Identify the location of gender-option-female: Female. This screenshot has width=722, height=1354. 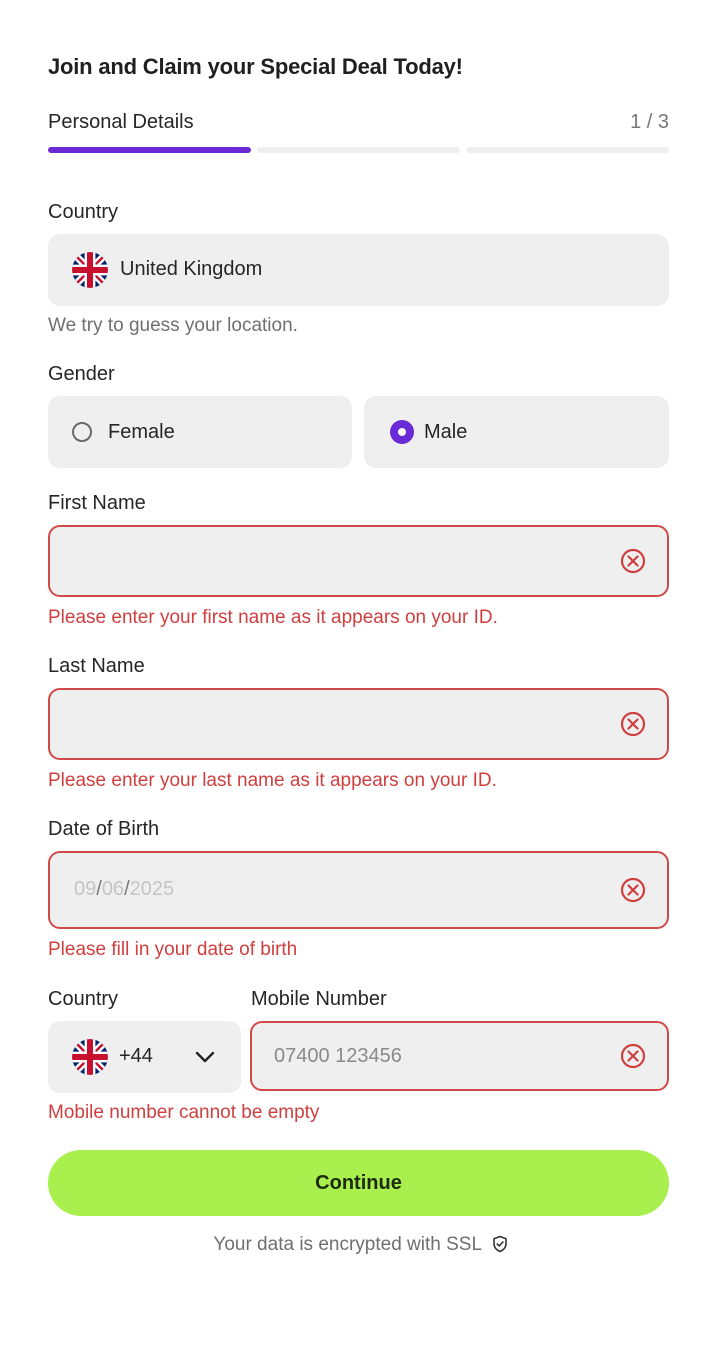
(200, 432).